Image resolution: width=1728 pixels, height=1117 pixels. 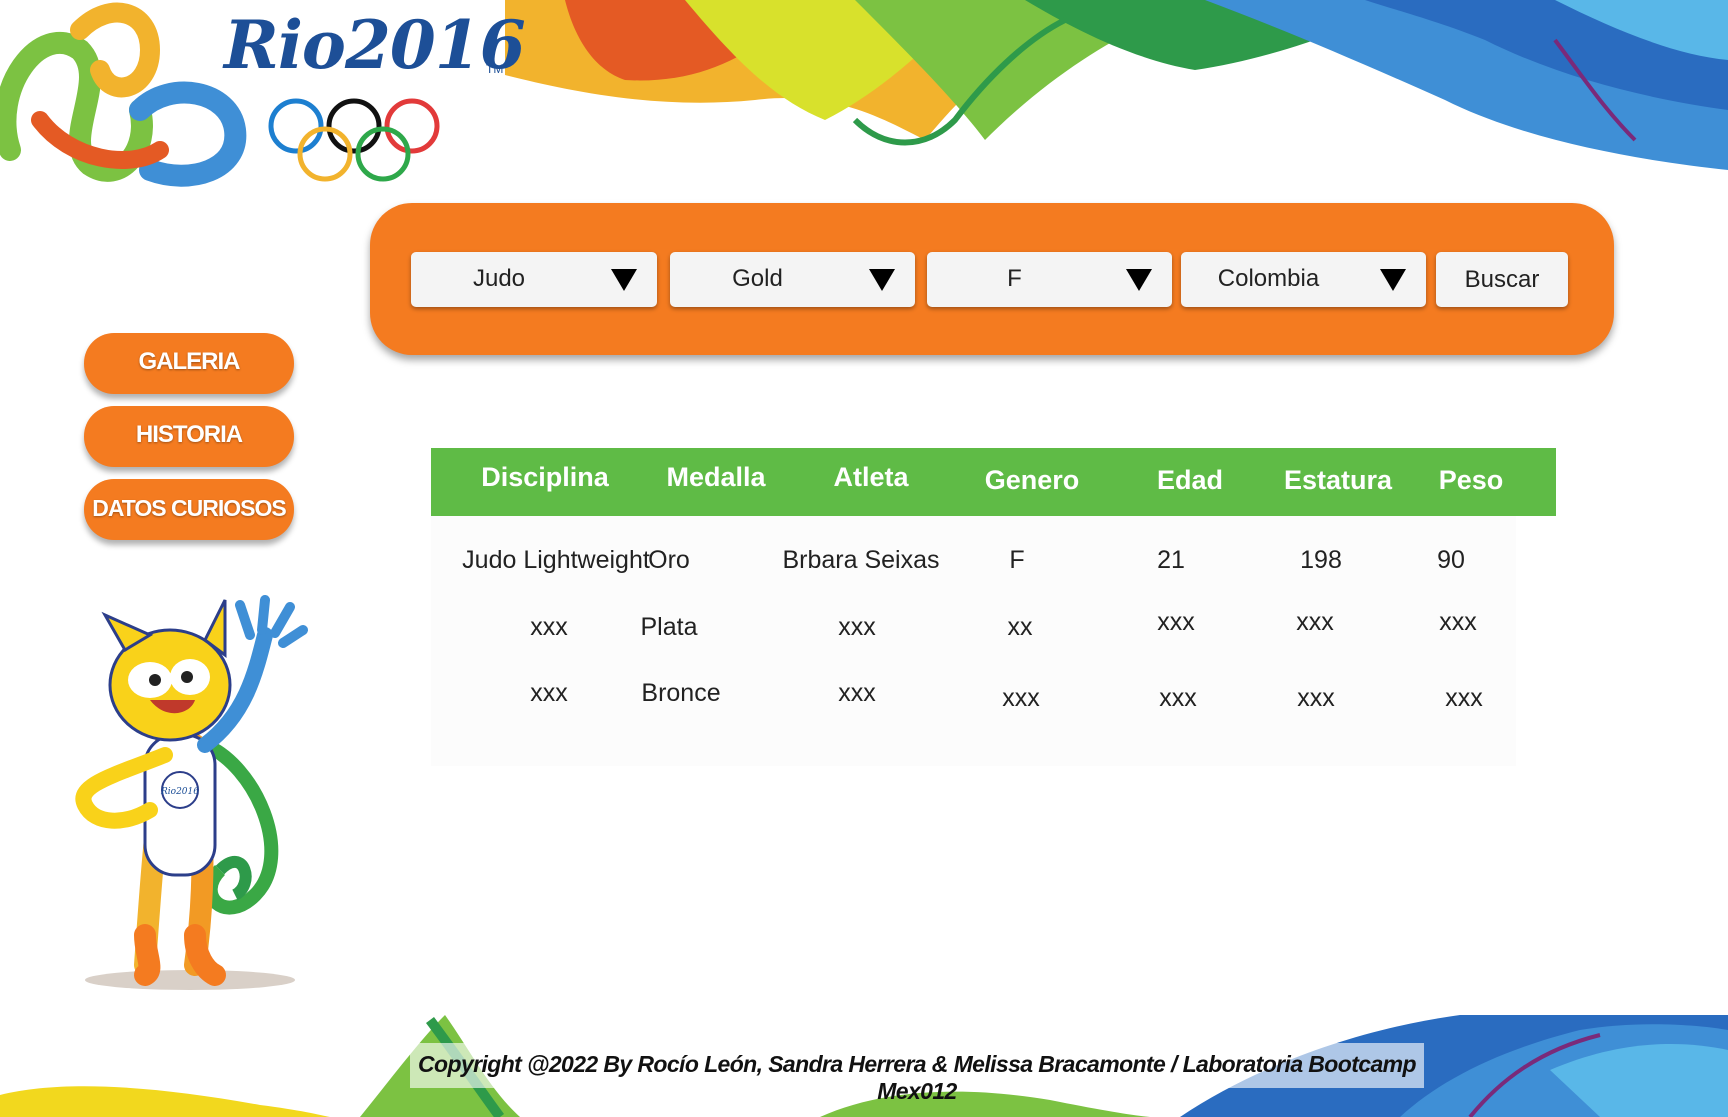 What do you see at coordinates (179, 792) in the screenshot?
I see `mascot-badge-text: Rio2016` at bounding box center [179, 792].